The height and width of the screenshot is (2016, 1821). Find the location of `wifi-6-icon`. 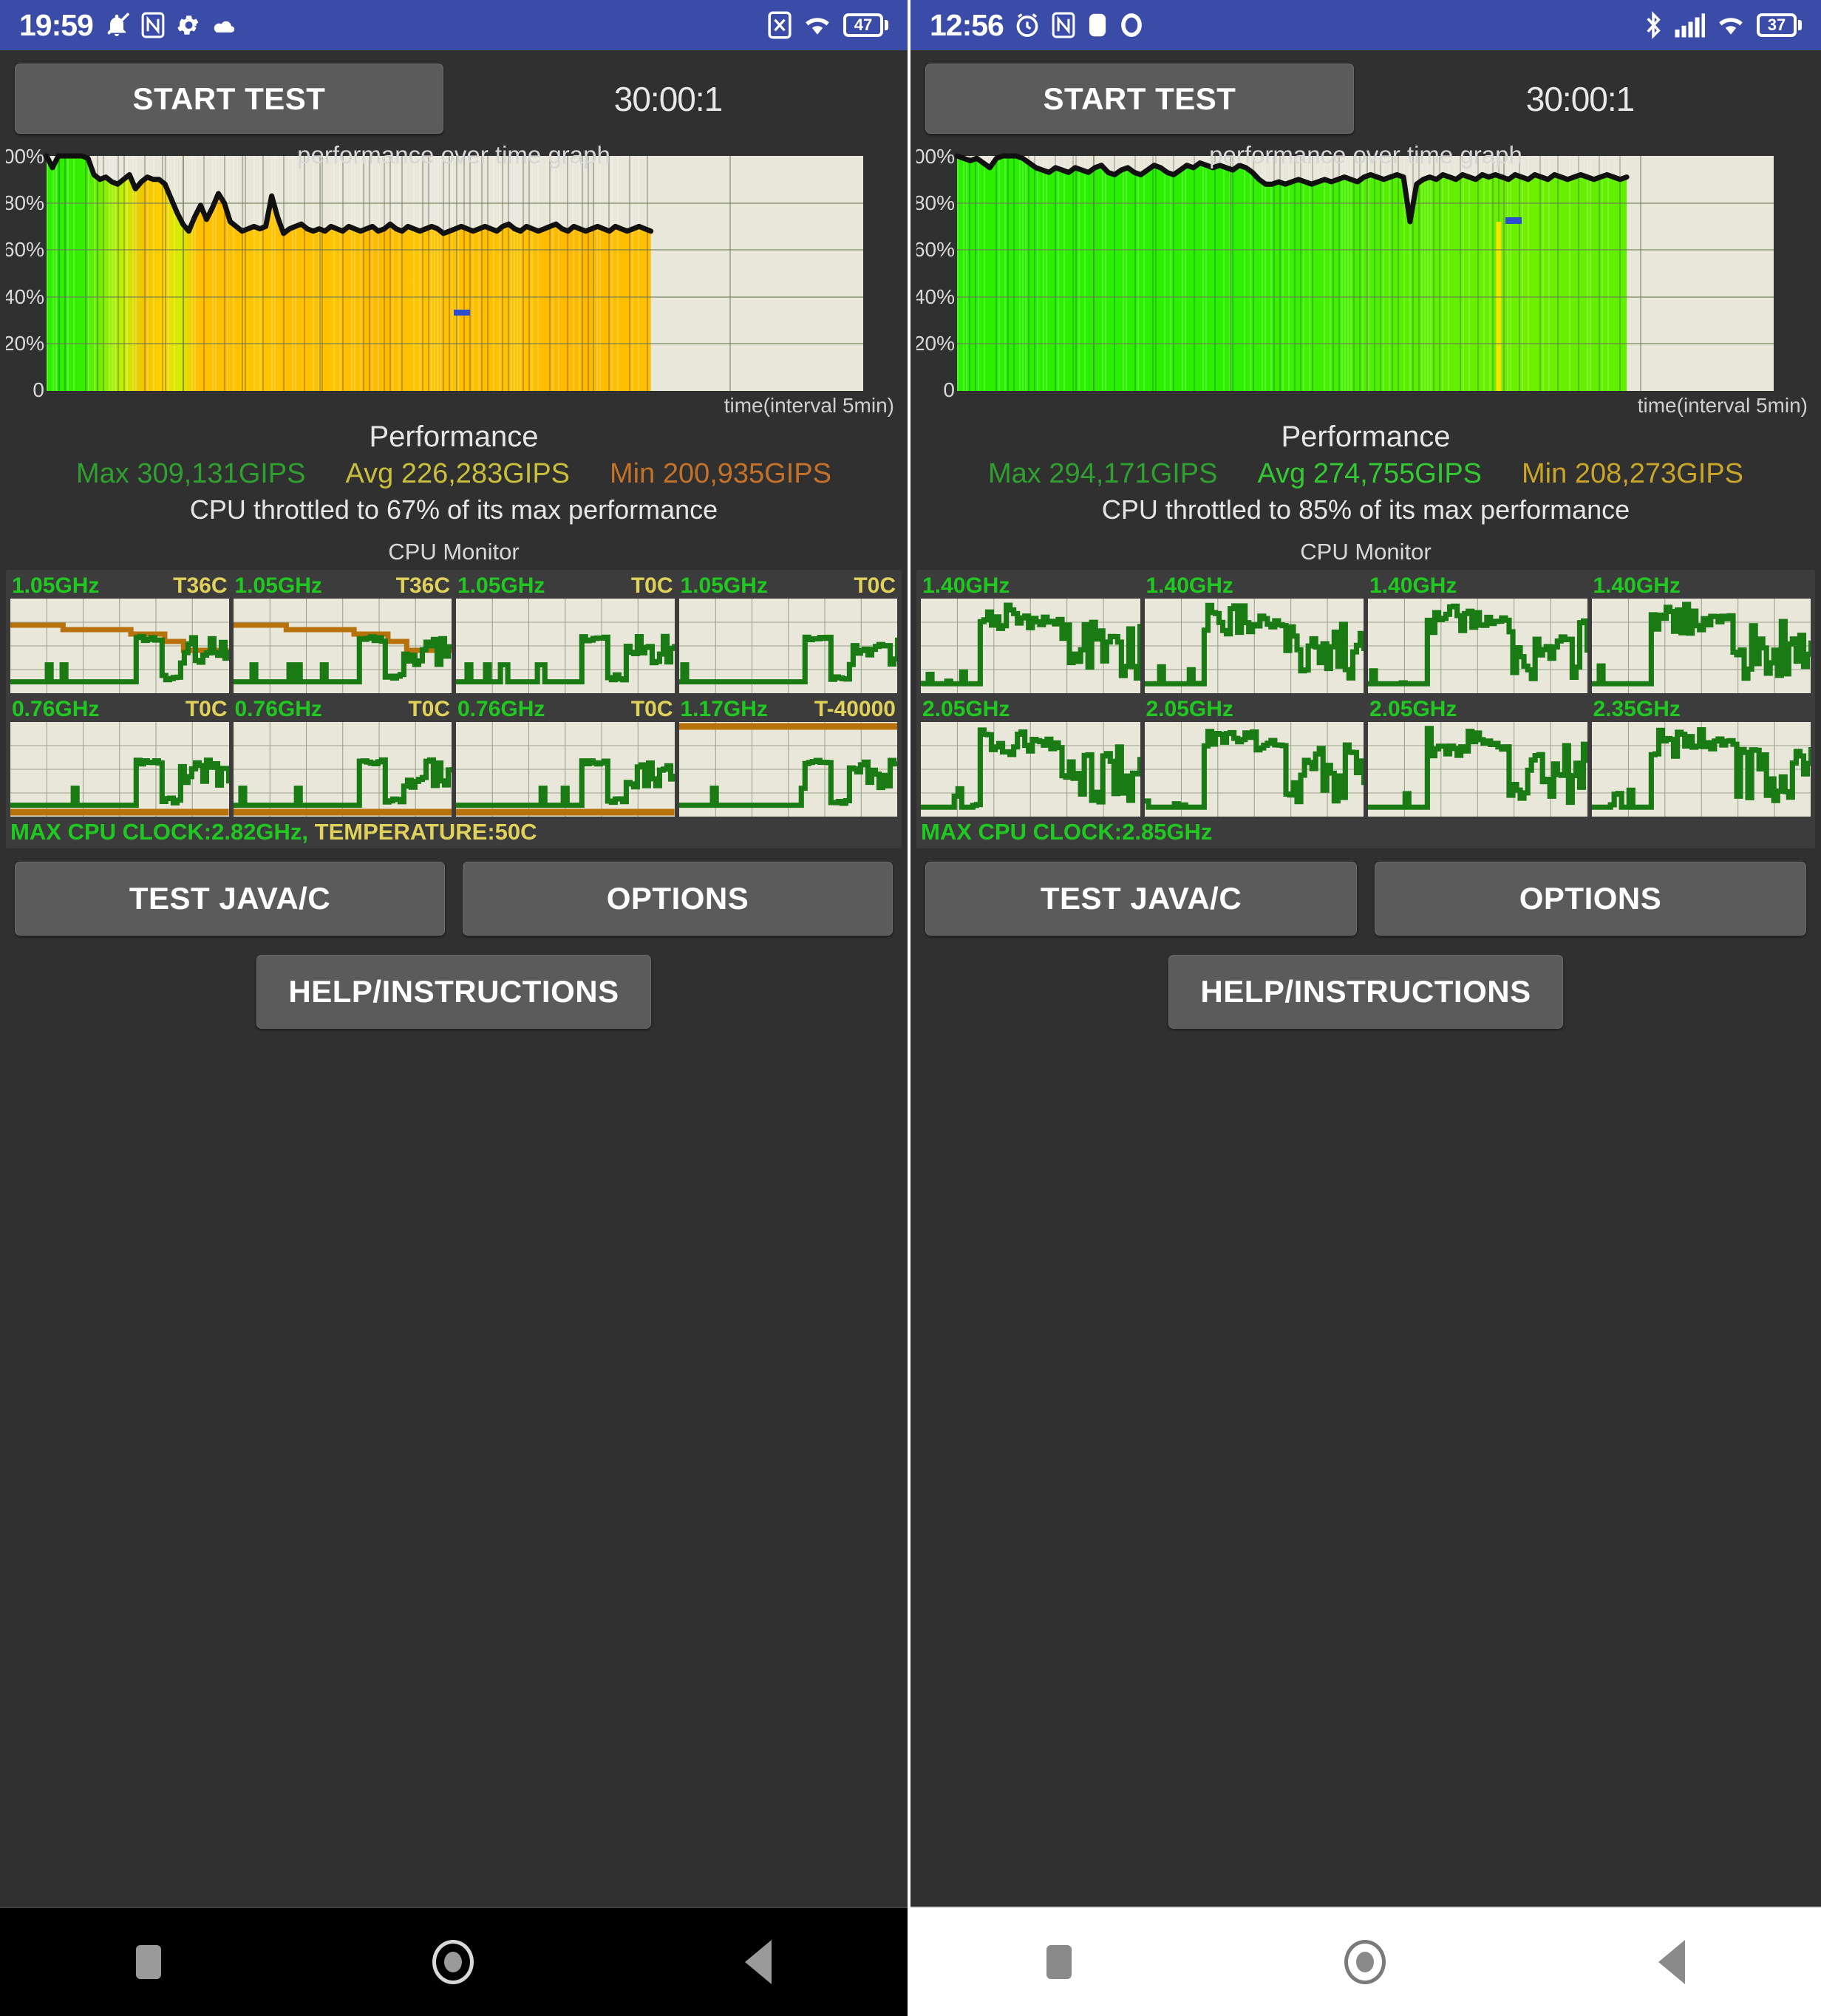

wifi-6-icon is located at coordinates (817, 25).